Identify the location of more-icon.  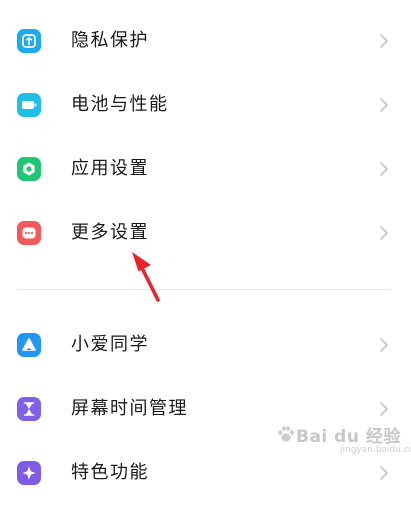
(29, 233).